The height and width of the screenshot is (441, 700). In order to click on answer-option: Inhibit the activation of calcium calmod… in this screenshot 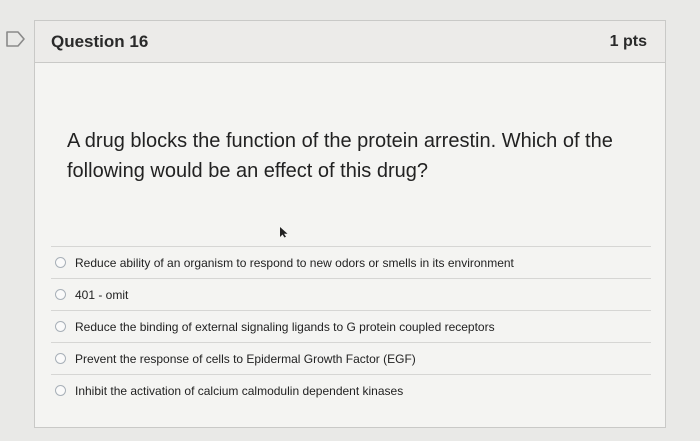, I will do `click(351, 390)`.